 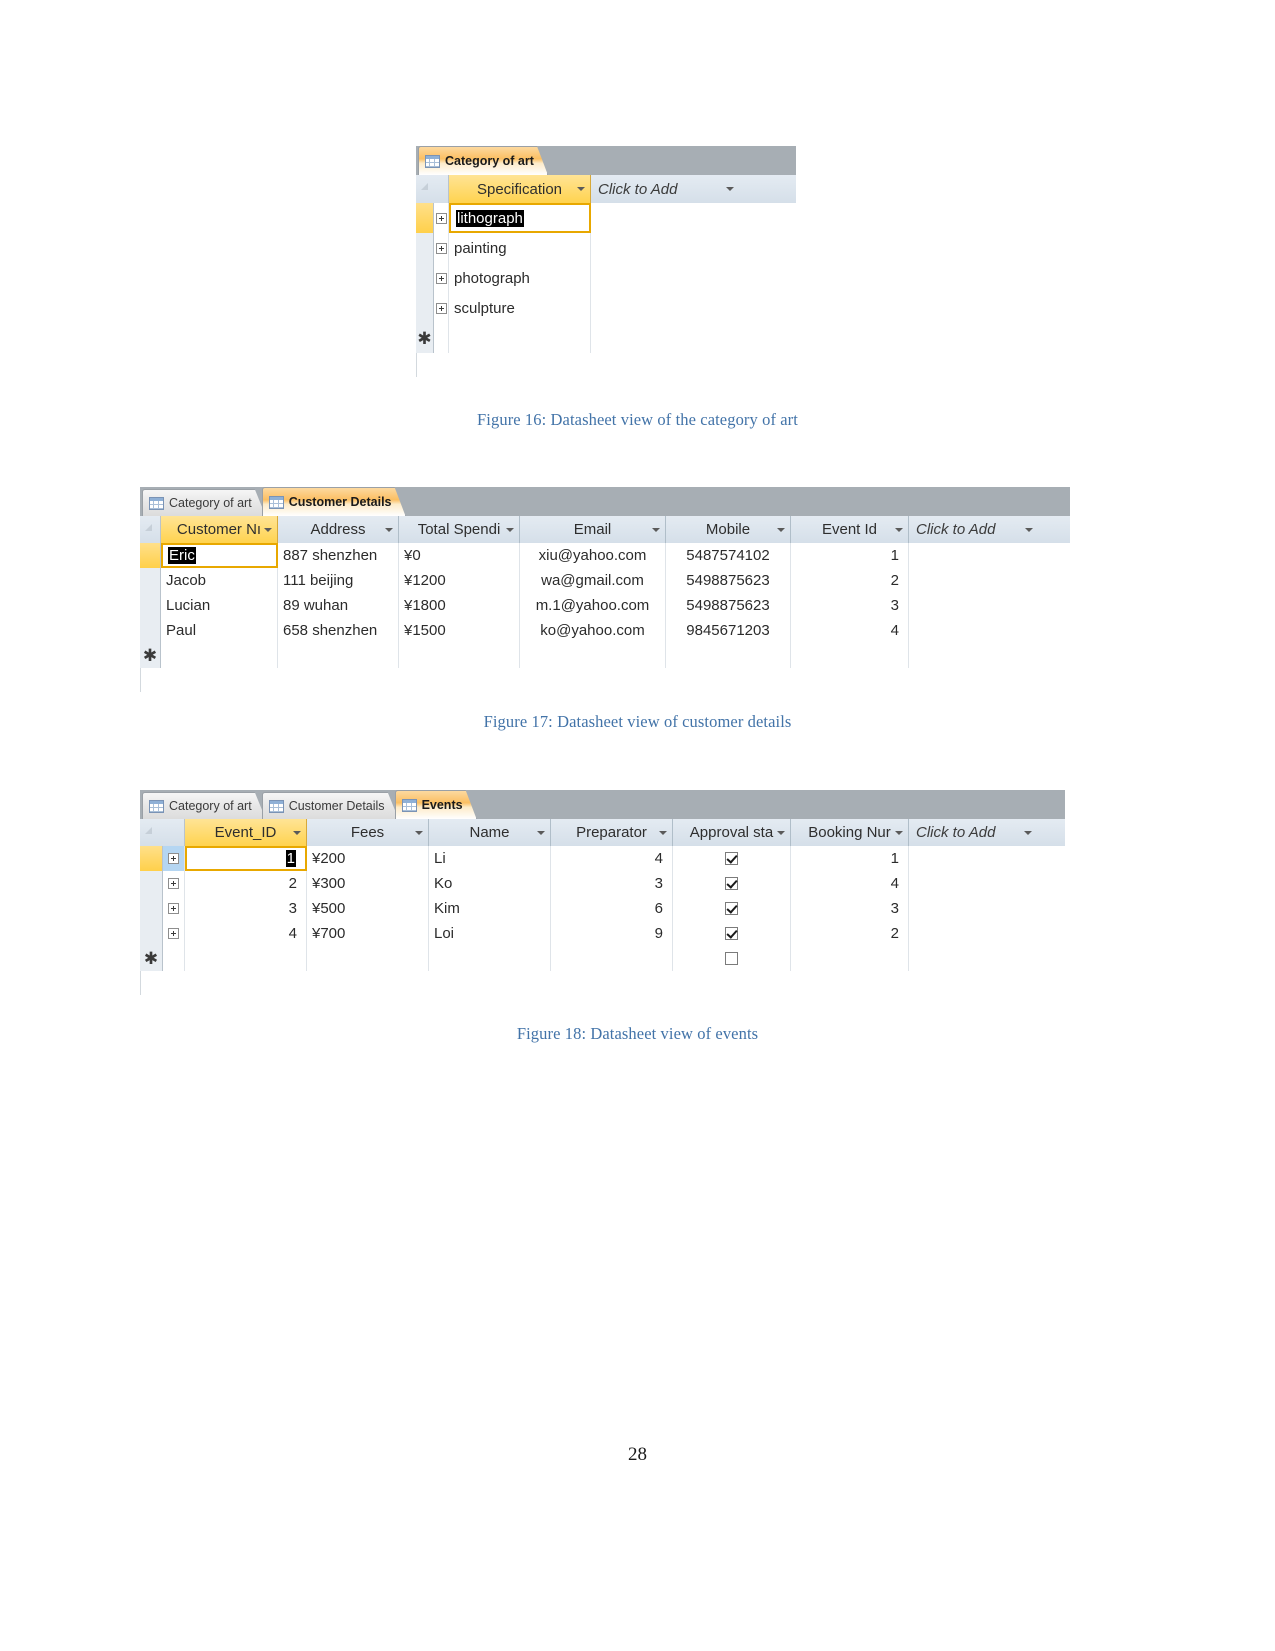 What do you see at coordinates (602, 858) in the screenshot?
I see `table-row: 1 ¥200 Li 4 1` at bounding box center [602, 858].